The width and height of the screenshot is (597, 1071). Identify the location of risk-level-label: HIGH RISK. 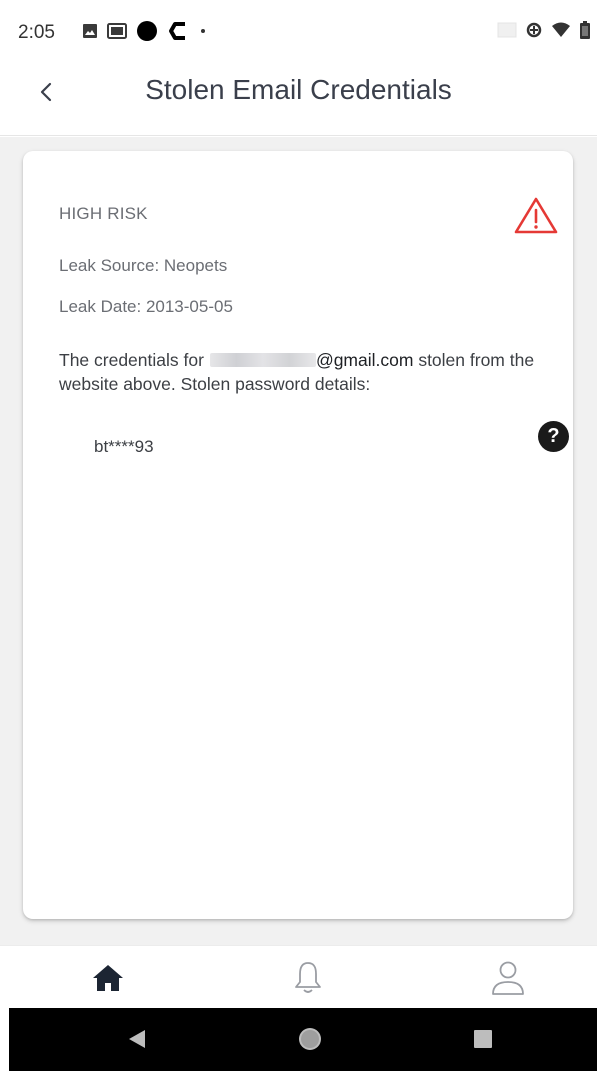
(103, 213).